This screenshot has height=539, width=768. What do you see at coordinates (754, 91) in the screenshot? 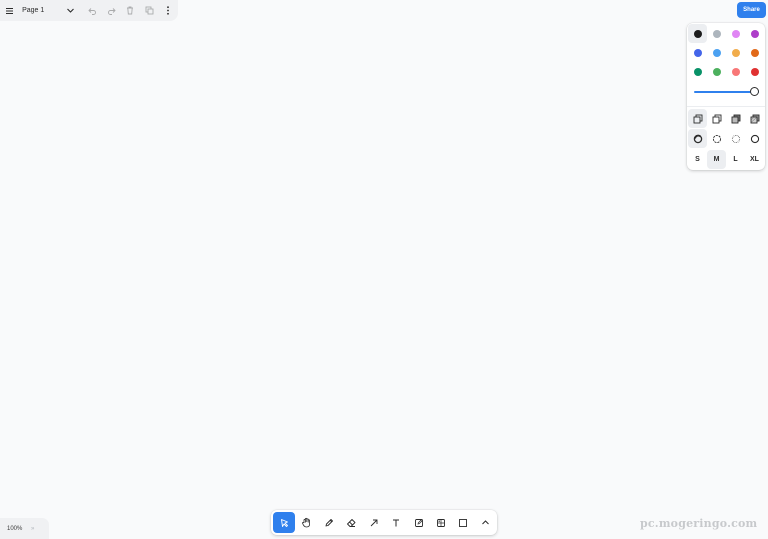
I see `slider-thumb` at bounding box center [754, 91].